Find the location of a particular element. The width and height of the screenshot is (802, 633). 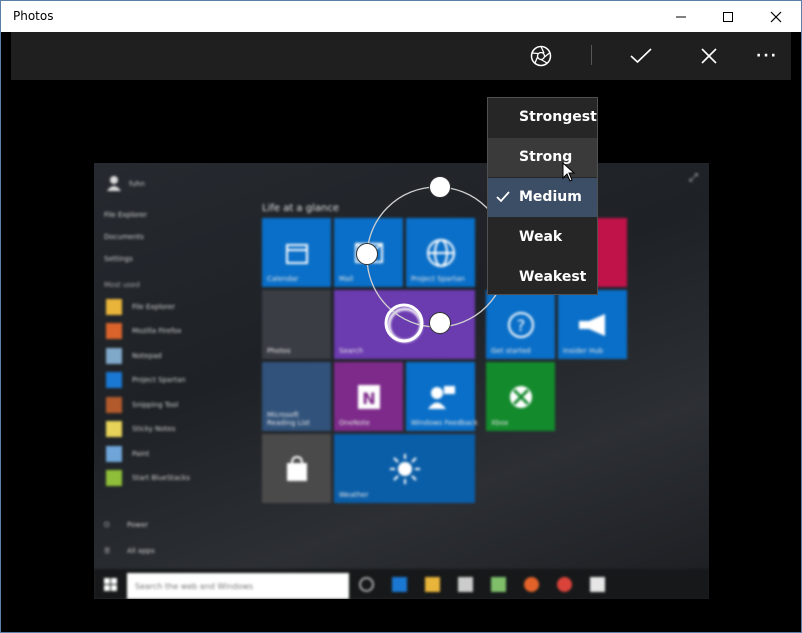

title-bar: Photos is located at coordinates (401, 16).